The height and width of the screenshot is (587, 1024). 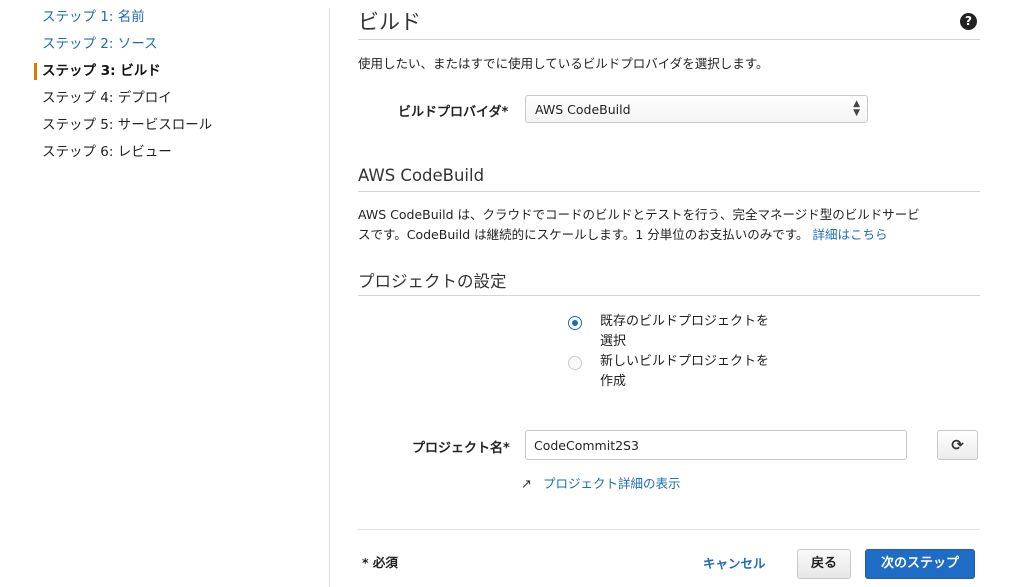 What do you see at coordinates (93, 17) in the screenshot?
I see `sidebar-step-1: ステップ 1: 名前` at bounding box center [93, 17].